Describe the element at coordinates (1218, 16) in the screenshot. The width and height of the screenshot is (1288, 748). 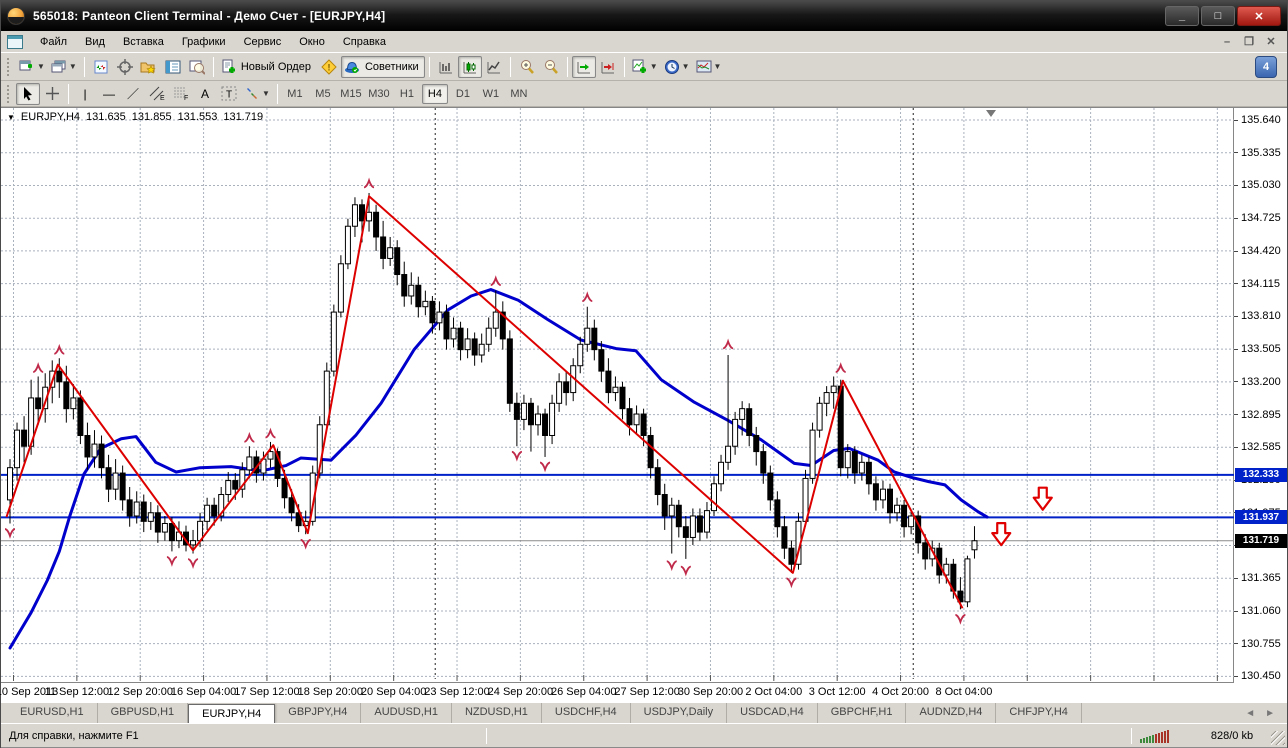
I see `maximize-button: □` at that location.